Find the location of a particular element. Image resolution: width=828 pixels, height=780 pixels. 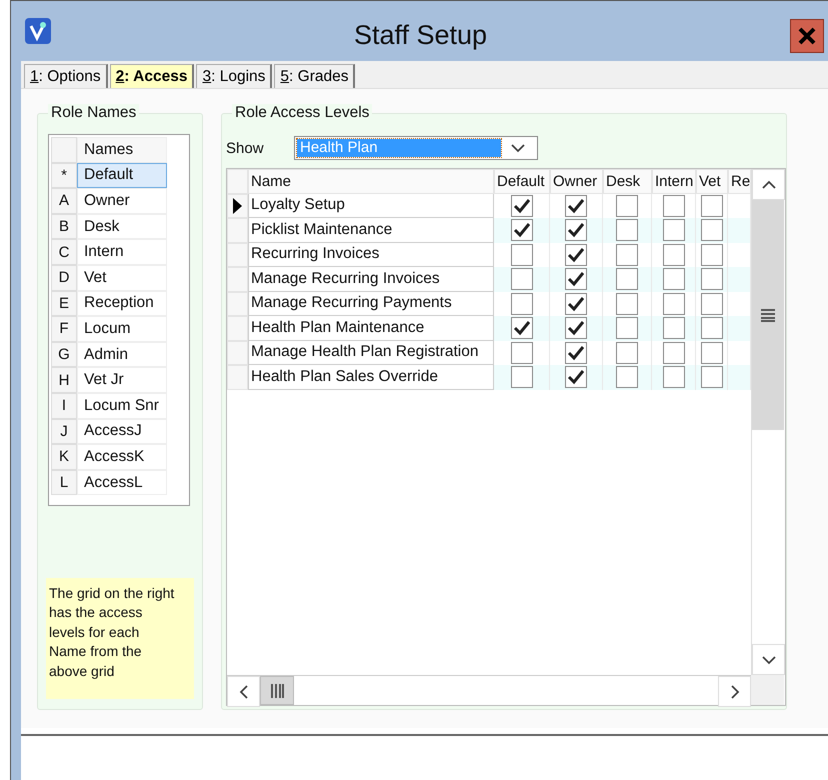

scroll-up-button is located at coordinates (768, 184).